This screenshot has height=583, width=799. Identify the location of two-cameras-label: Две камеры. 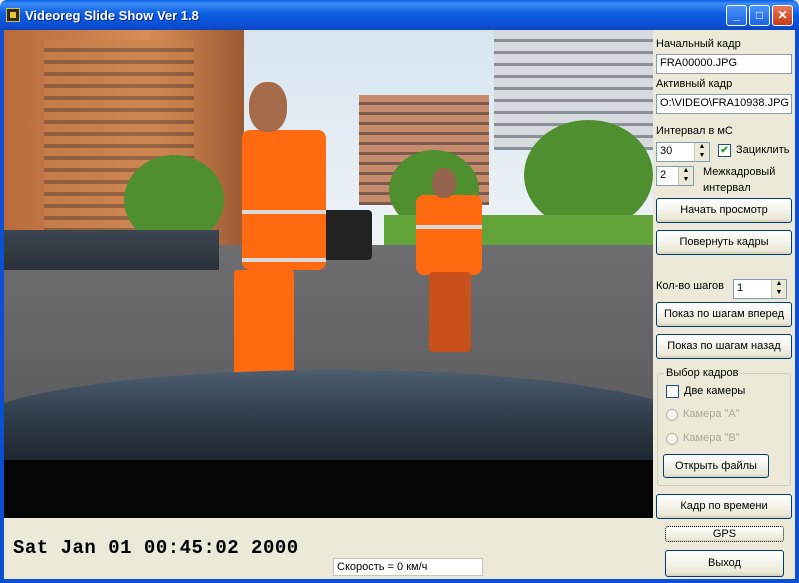
(715, 391).